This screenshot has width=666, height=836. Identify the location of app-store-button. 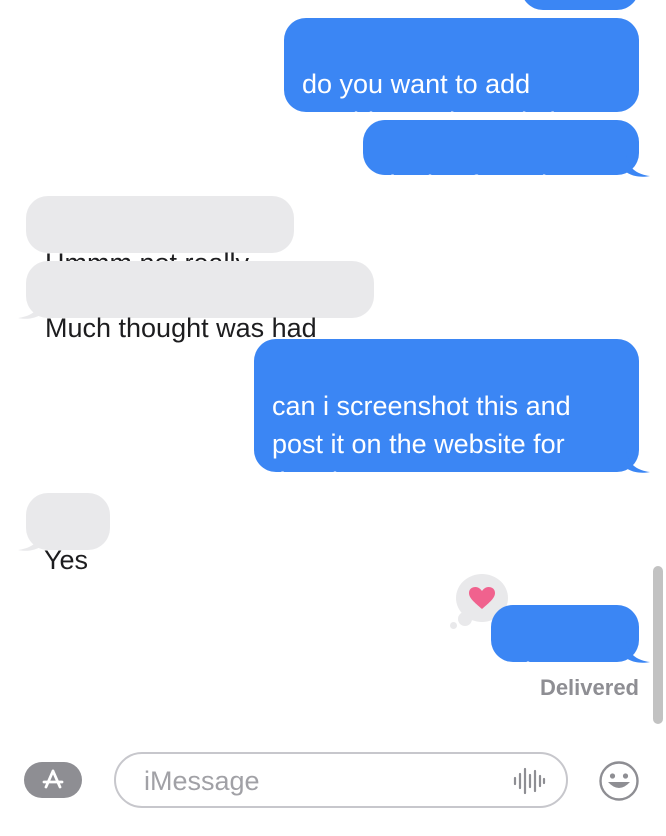
(53, 780).